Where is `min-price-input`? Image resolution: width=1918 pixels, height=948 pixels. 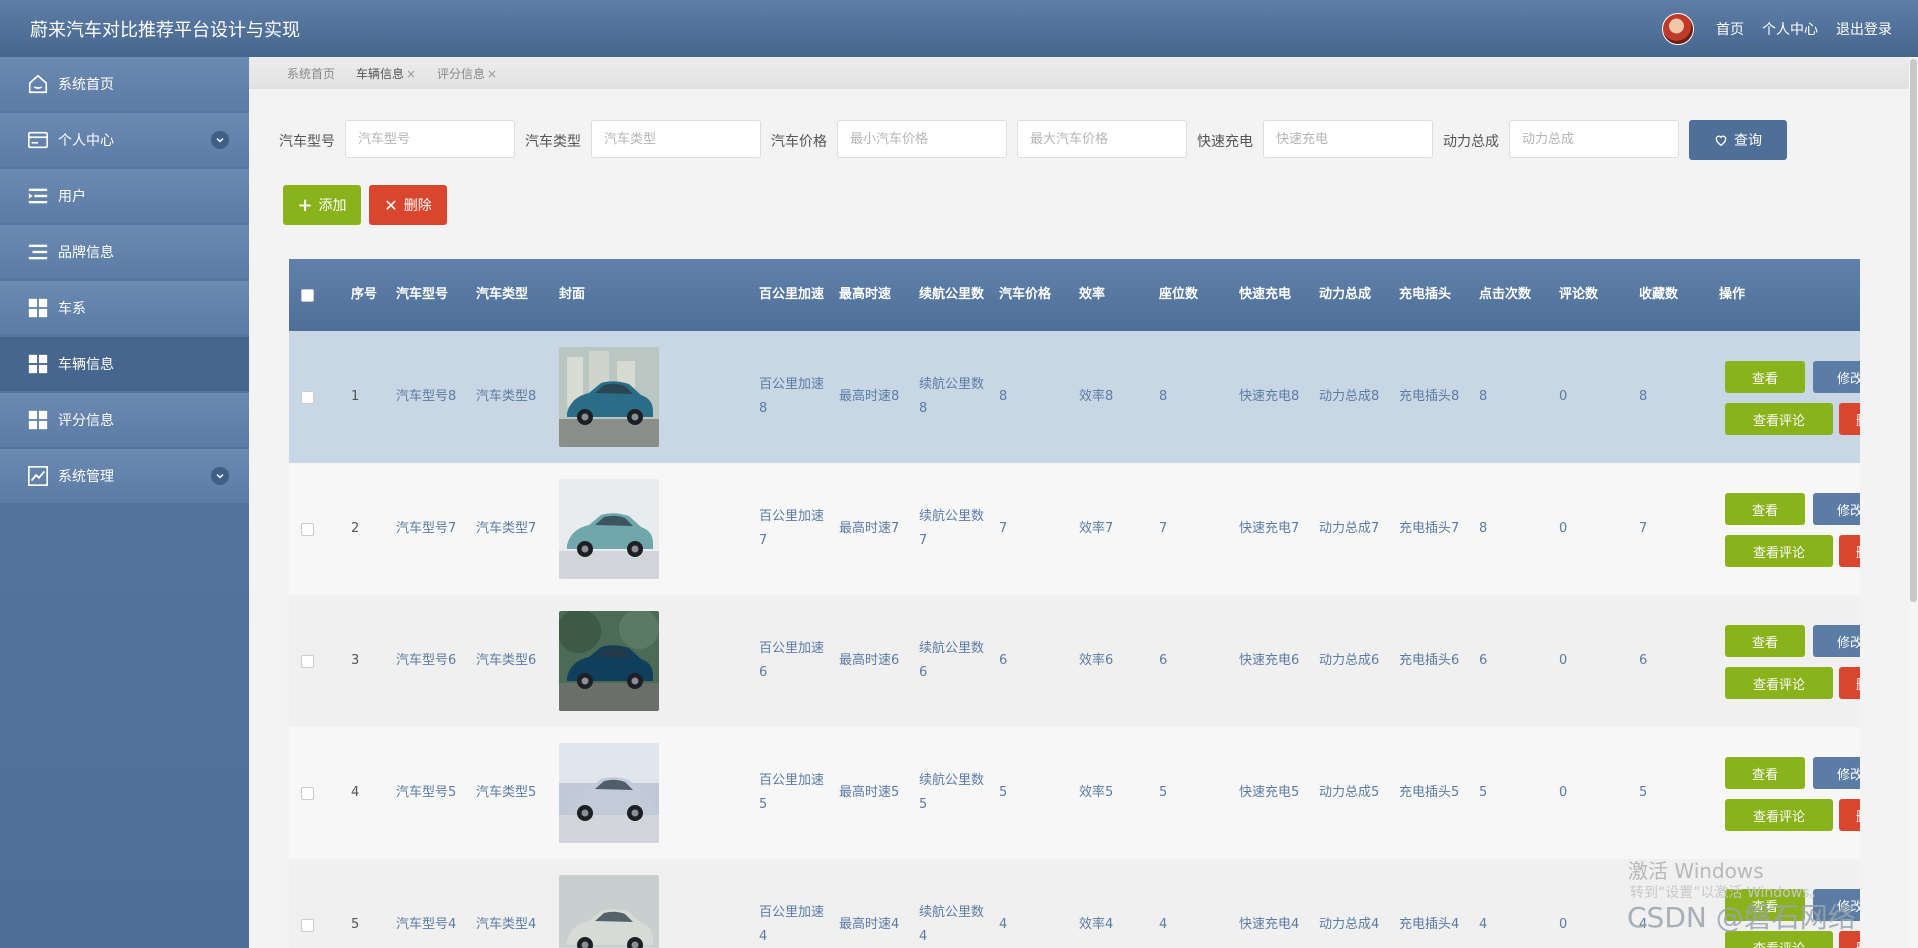
min-price-input is located at coordinates (922, 139).